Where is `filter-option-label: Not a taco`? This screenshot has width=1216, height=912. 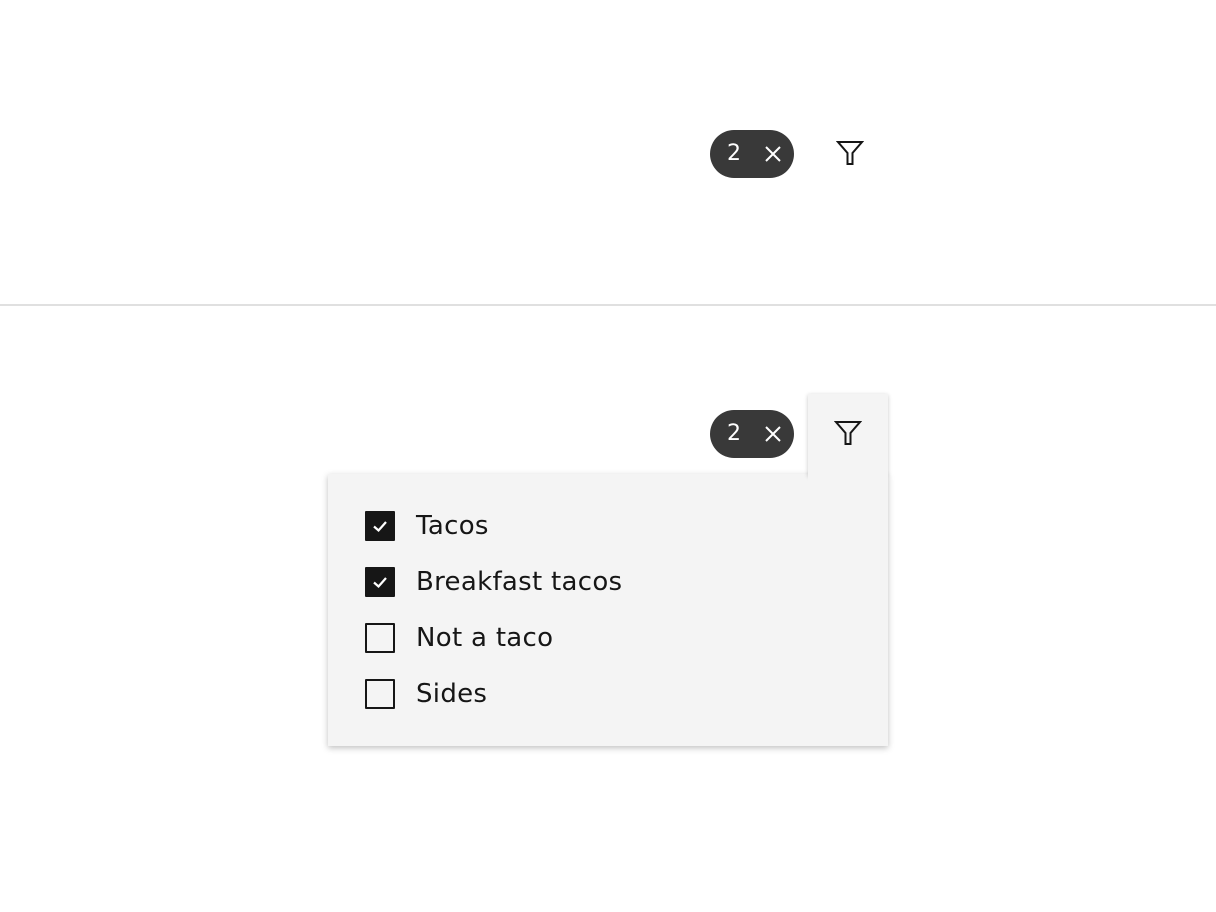 filter-option-label: Not a taco is located at coordinates (485, 638).